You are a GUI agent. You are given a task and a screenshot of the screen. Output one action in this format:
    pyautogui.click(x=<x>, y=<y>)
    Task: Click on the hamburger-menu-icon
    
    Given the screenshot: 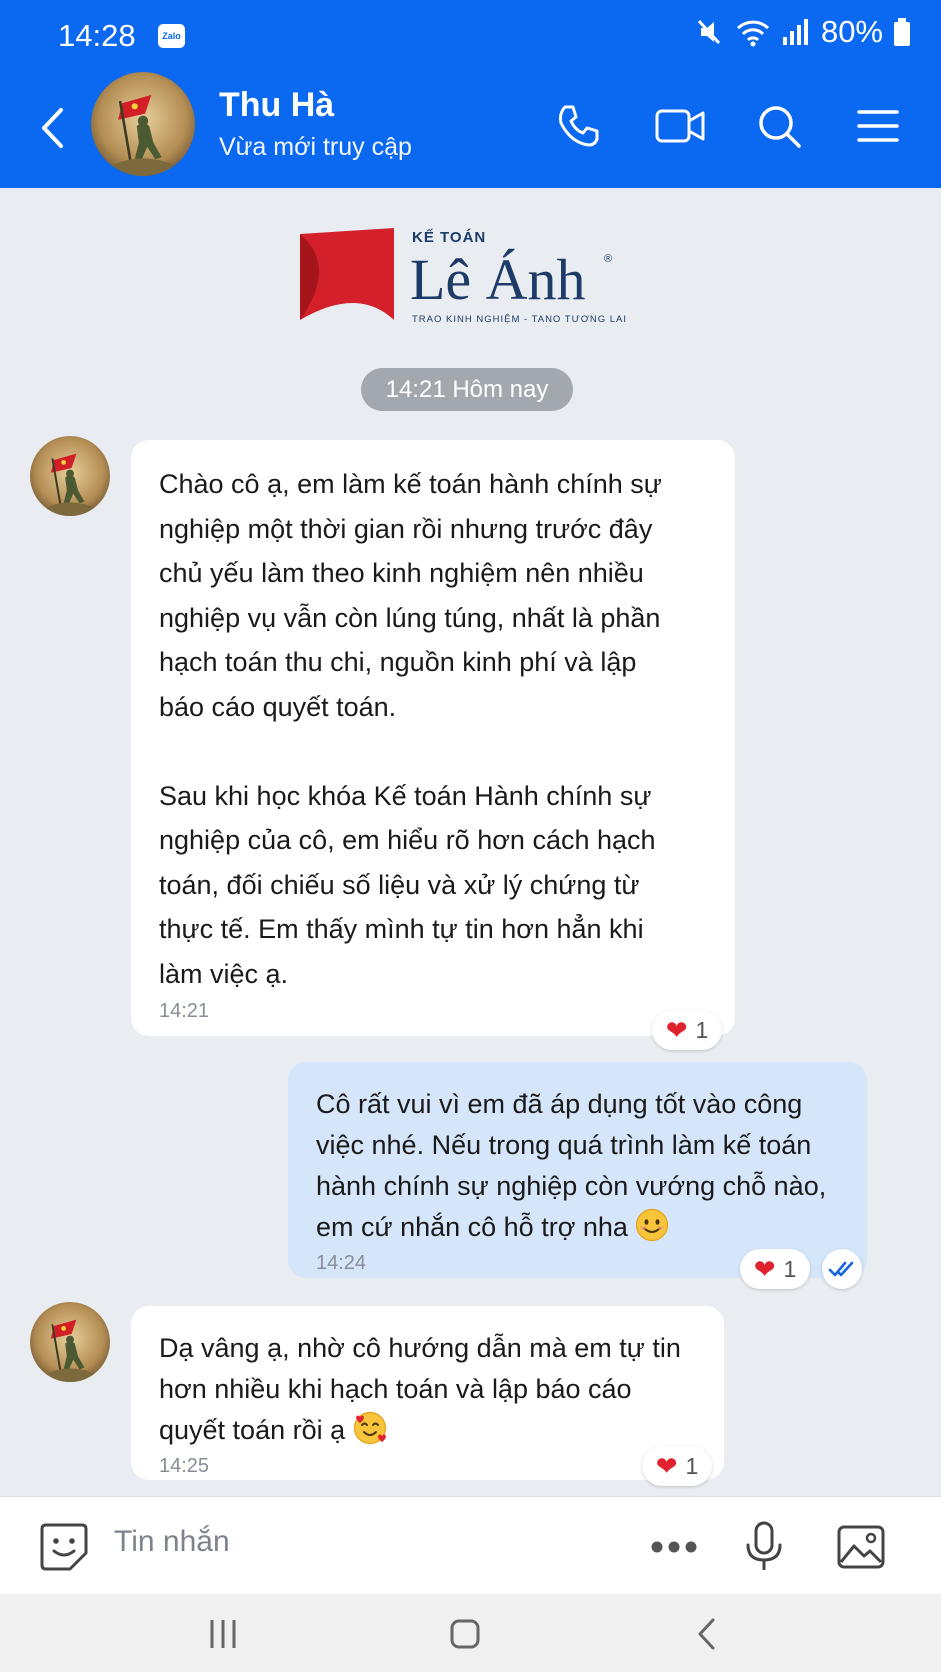 What is the action you would take?
    pyautogui.click(x=878, y=126)
    